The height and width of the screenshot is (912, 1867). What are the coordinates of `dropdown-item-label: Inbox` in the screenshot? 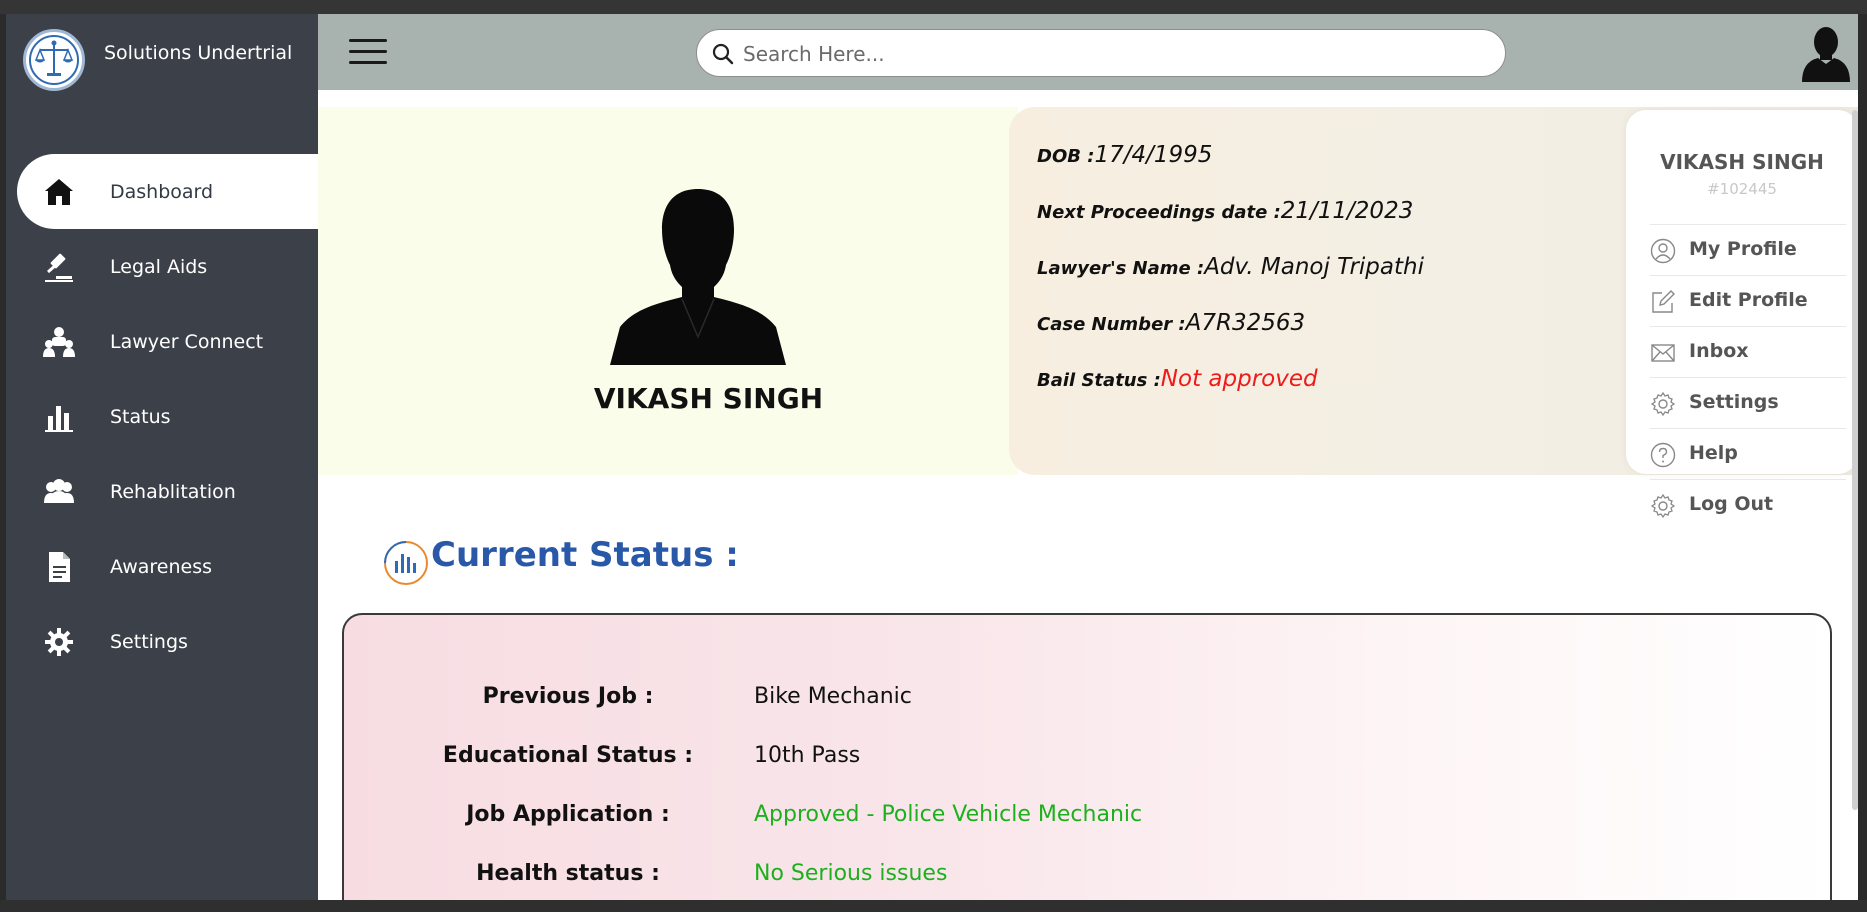 It's located at (1719, 351).